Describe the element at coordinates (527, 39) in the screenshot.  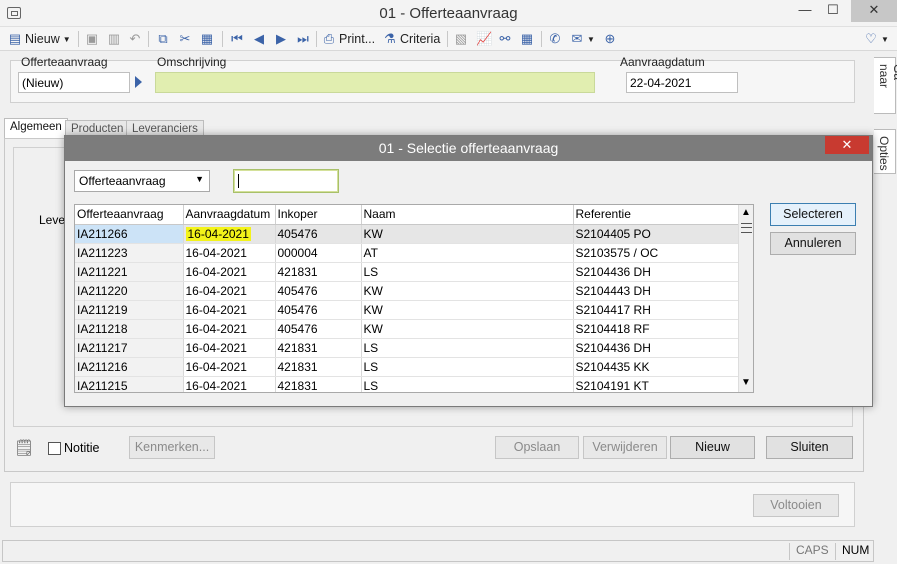
I see `table-button: ▦` at that location.